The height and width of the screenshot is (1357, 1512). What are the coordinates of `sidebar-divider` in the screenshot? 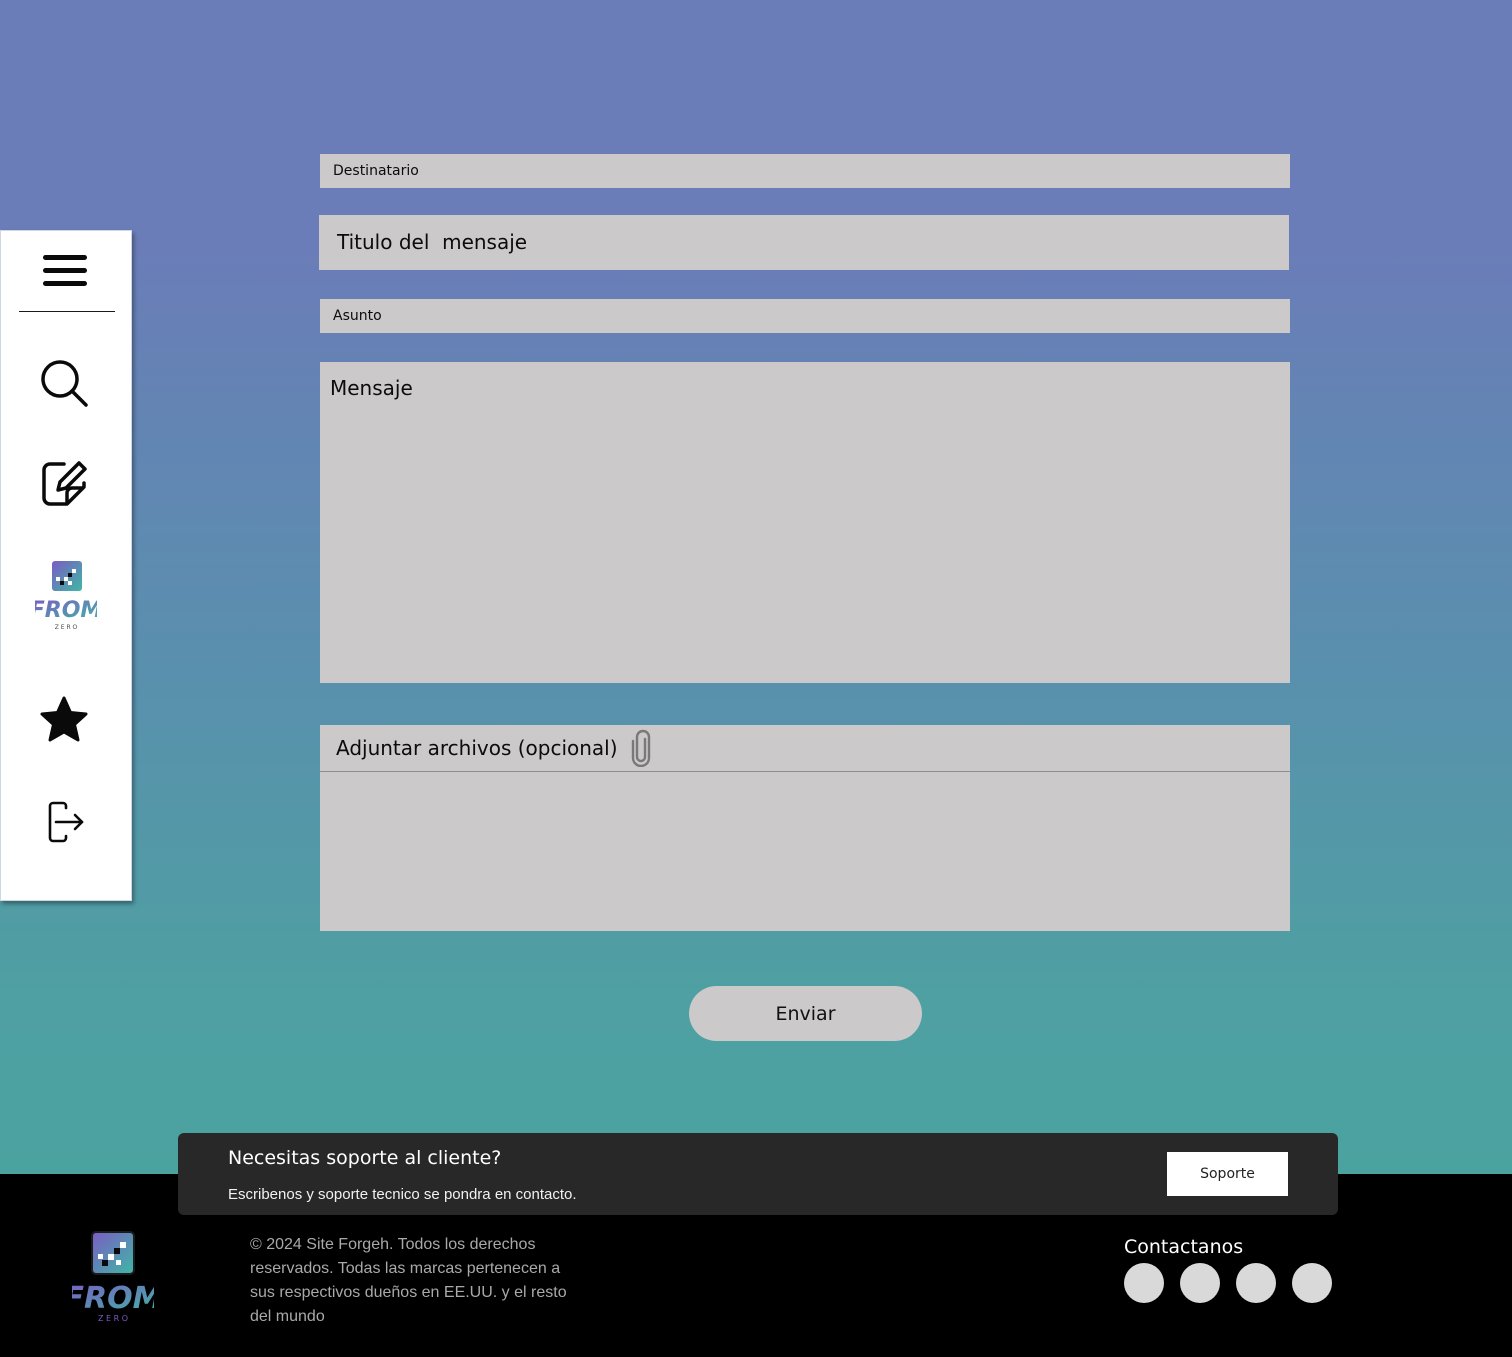 It's located at (67, 311).